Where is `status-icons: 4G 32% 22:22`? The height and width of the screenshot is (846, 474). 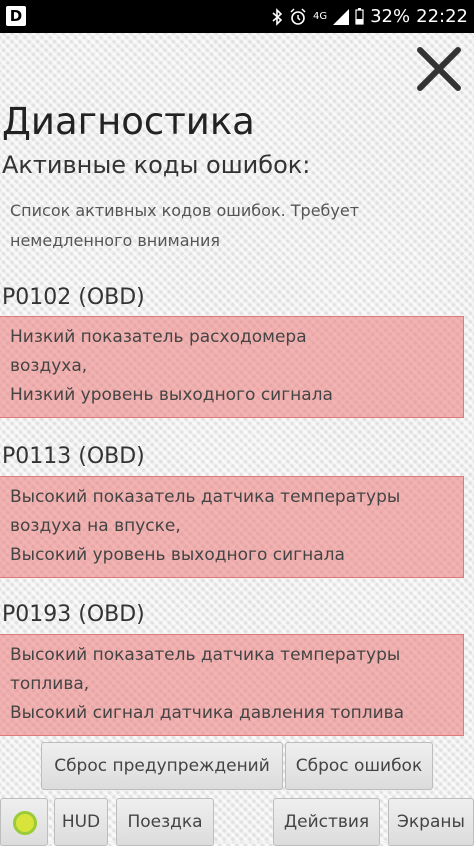
status-icons: 4G 32% 22:22 is located at coordinates (369, 16).